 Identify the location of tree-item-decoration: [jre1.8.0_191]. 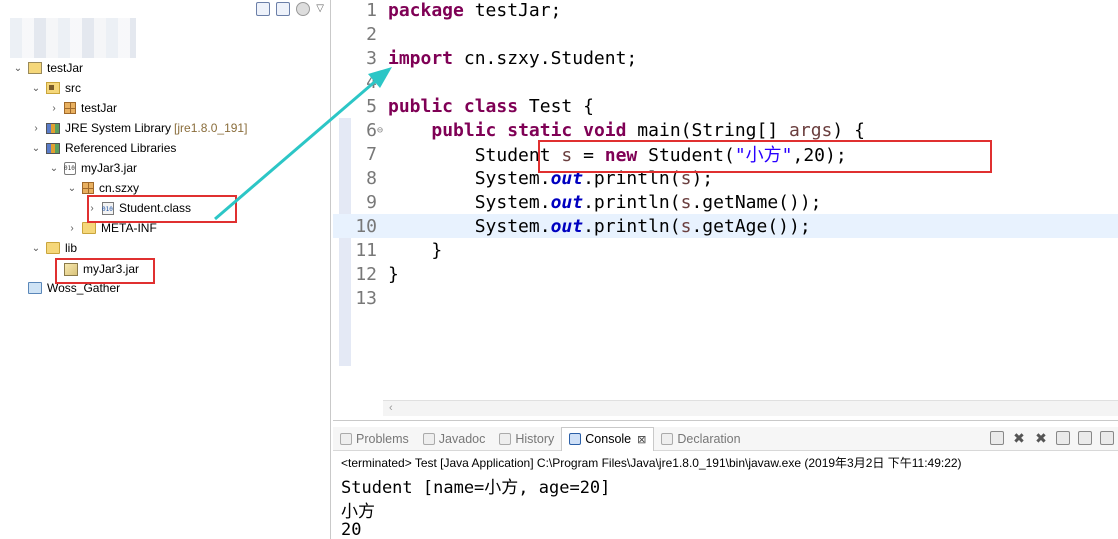
(211, 128).